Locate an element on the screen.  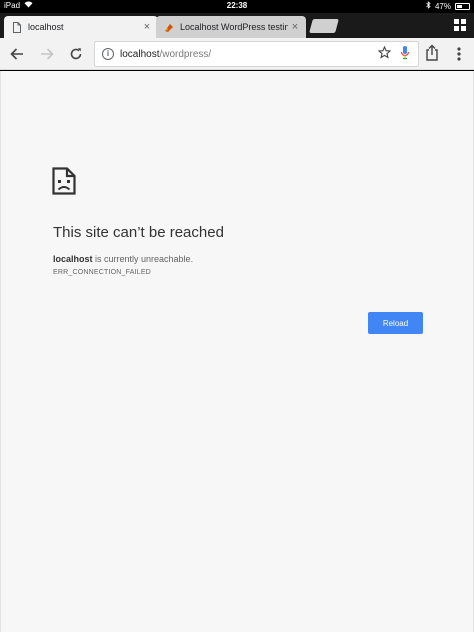
url-path: /wordpress/ is located at coordinates (185, 54).